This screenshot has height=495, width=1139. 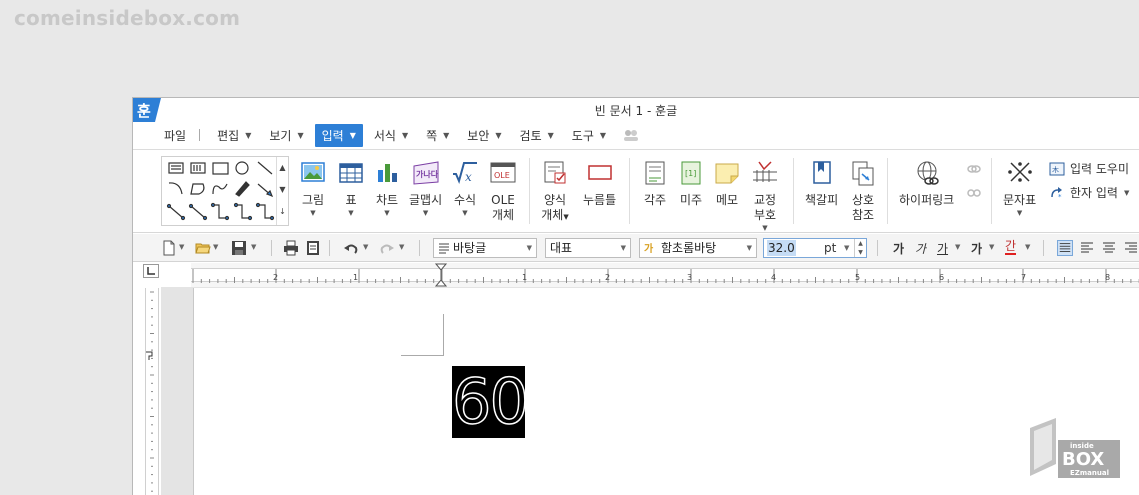 I want to click on font-select: 가 함초롬바탕 ▼, so click(x=698, y=248).